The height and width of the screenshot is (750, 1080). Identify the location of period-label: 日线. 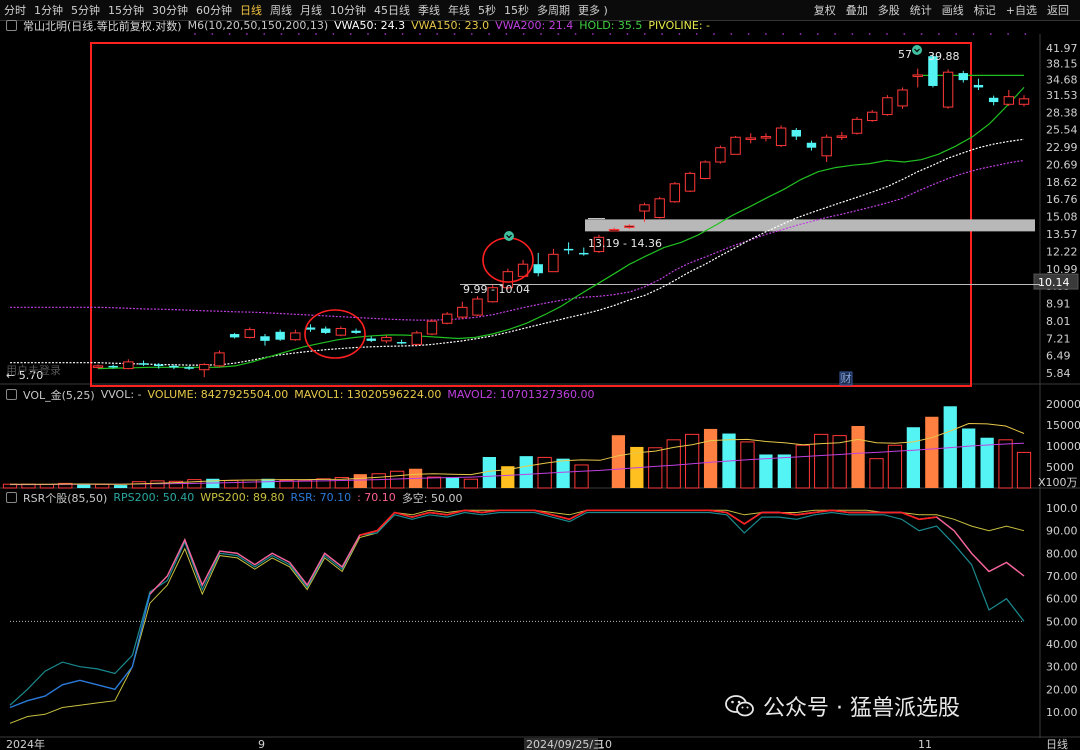
(1057, 743).